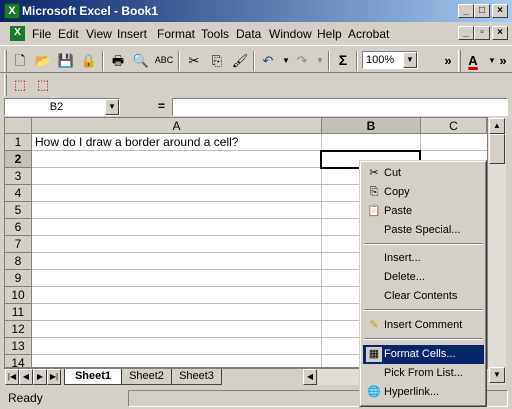  I want to click on maximize-button: □, so click(482, 11).